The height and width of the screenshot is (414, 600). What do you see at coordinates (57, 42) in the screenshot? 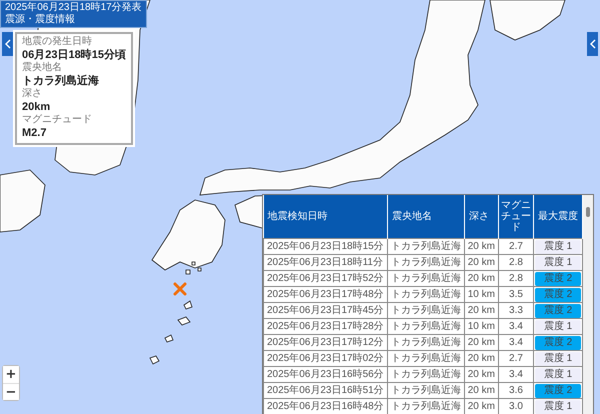
I see `field-label: 地震の発生日時` at bounding box center [57, 42].